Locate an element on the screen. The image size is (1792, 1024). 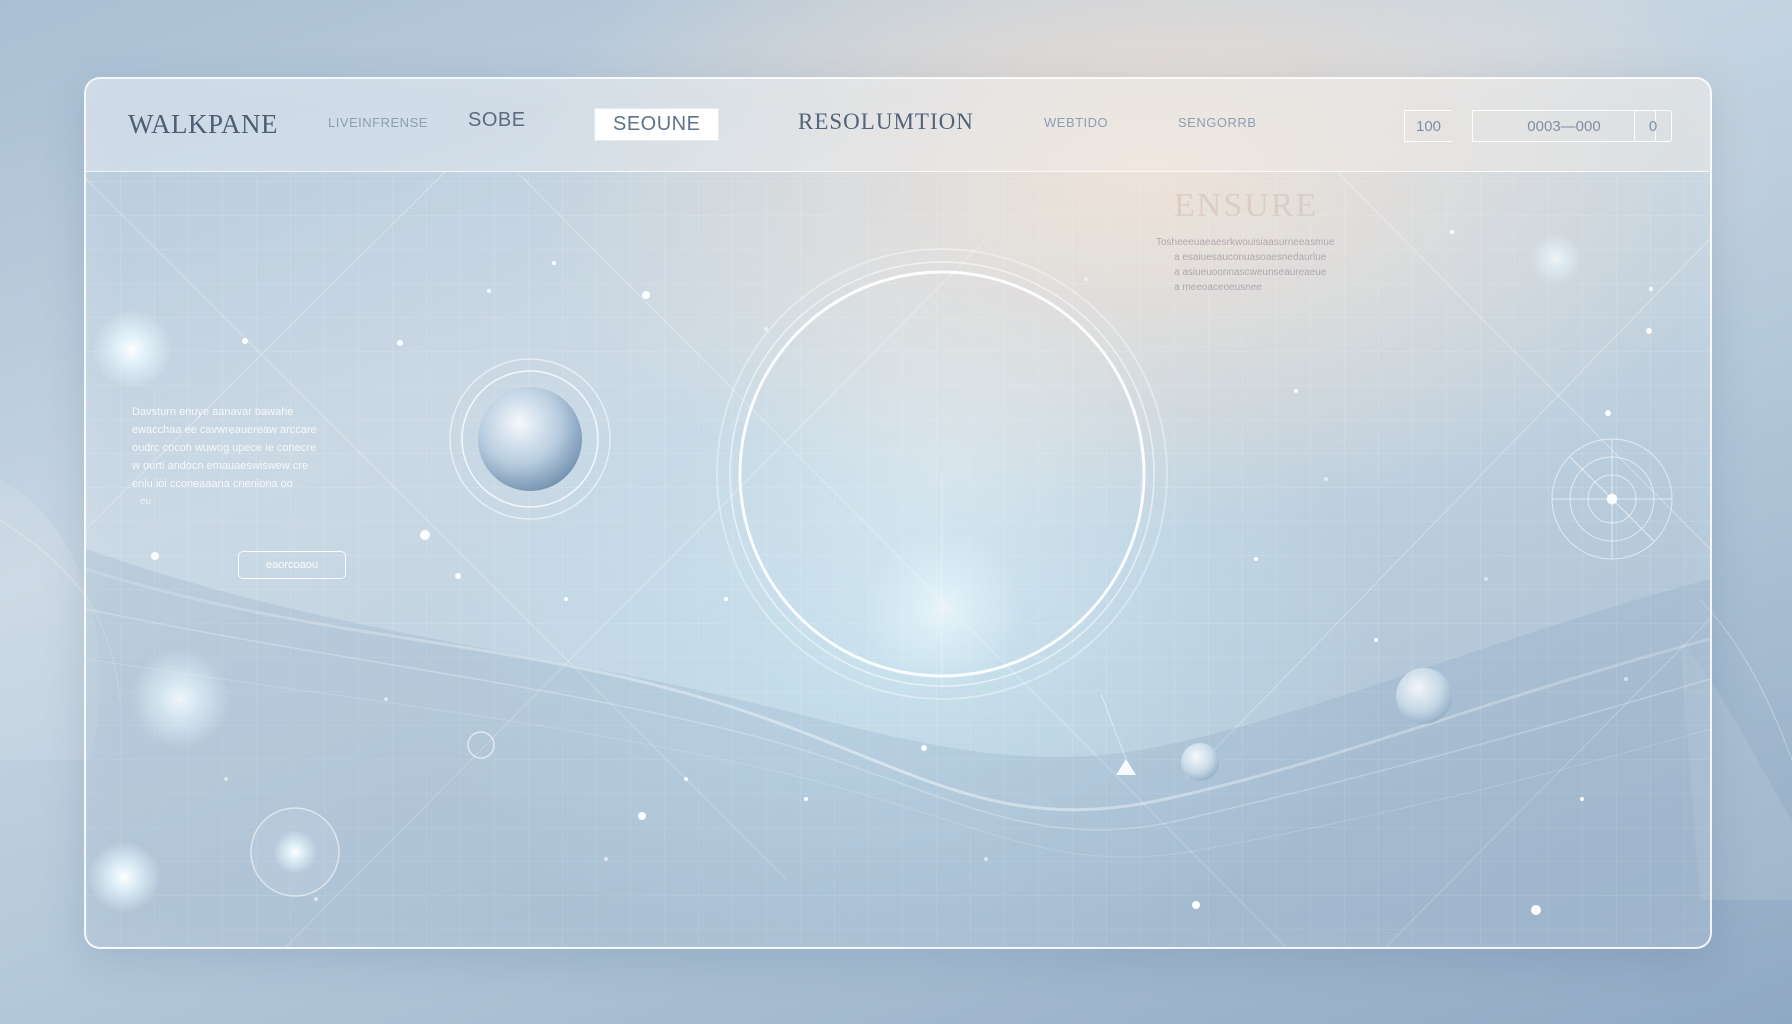
left-text-line: oudrc cocoh wuwog upece ie conecre is located at coordinates (224, 448).